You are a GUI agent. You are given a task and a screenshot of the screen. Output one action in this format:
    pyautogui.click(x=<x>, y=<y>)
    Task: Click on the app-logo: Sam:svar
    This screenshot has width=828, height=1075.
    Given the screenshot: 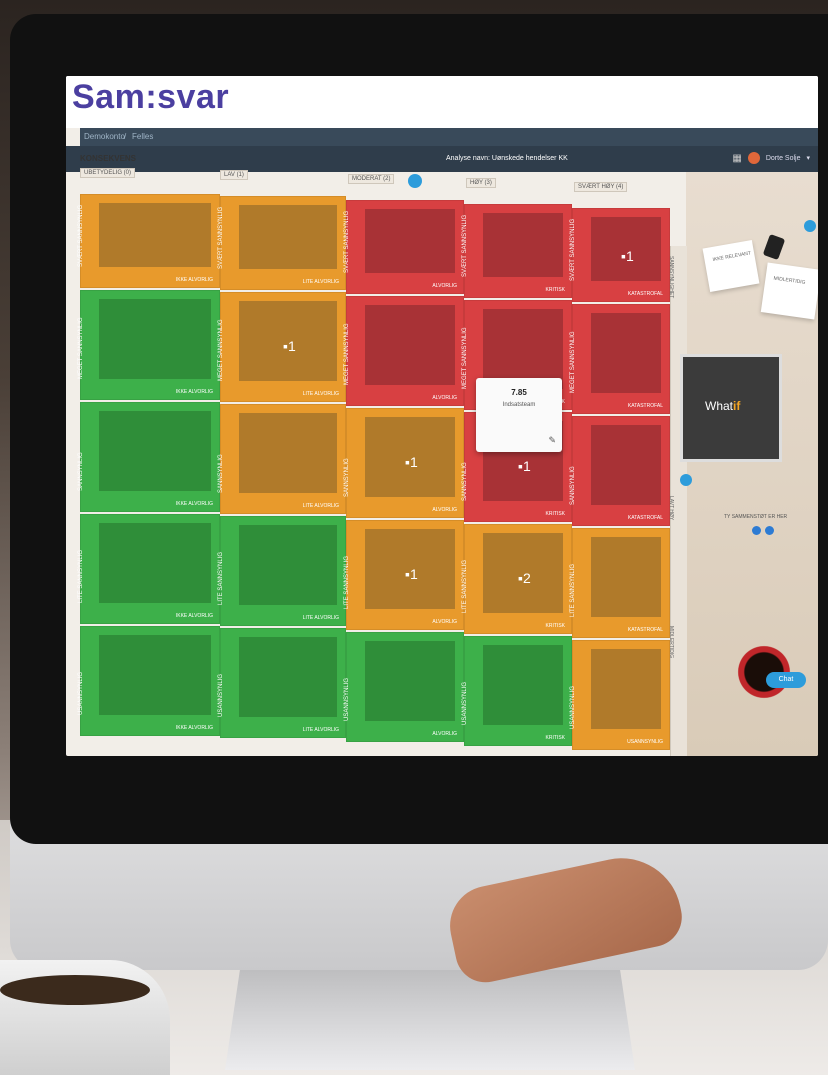 What is the action you would take?
    pyautogui.click(x=151, y=97)
    